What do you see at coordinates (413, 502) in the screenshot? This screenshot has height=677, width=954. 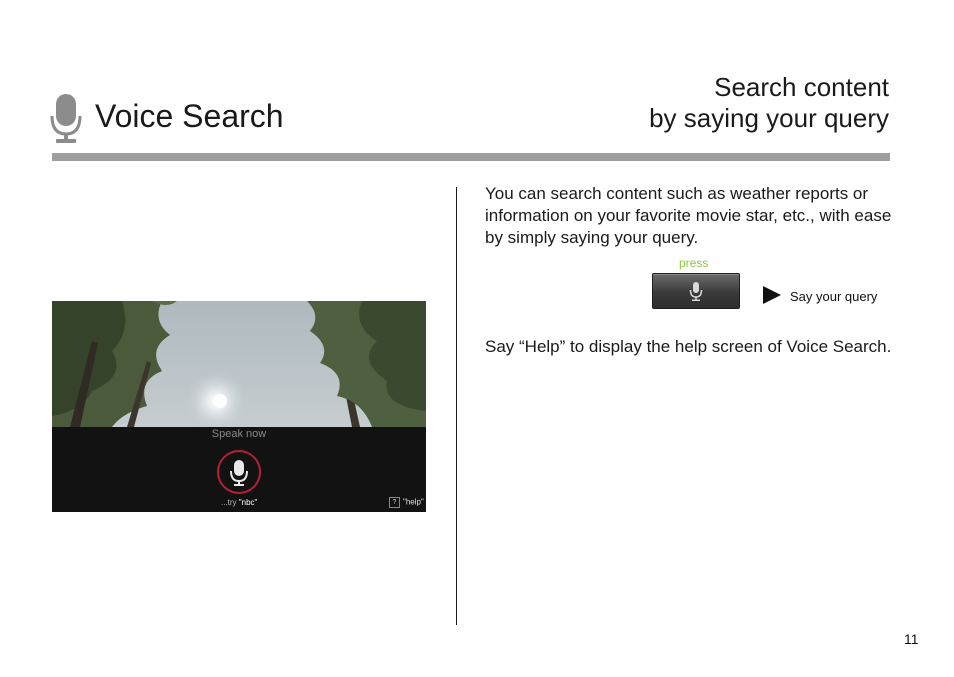 I see `help-word: "help"` at bounding box center [413, 502].